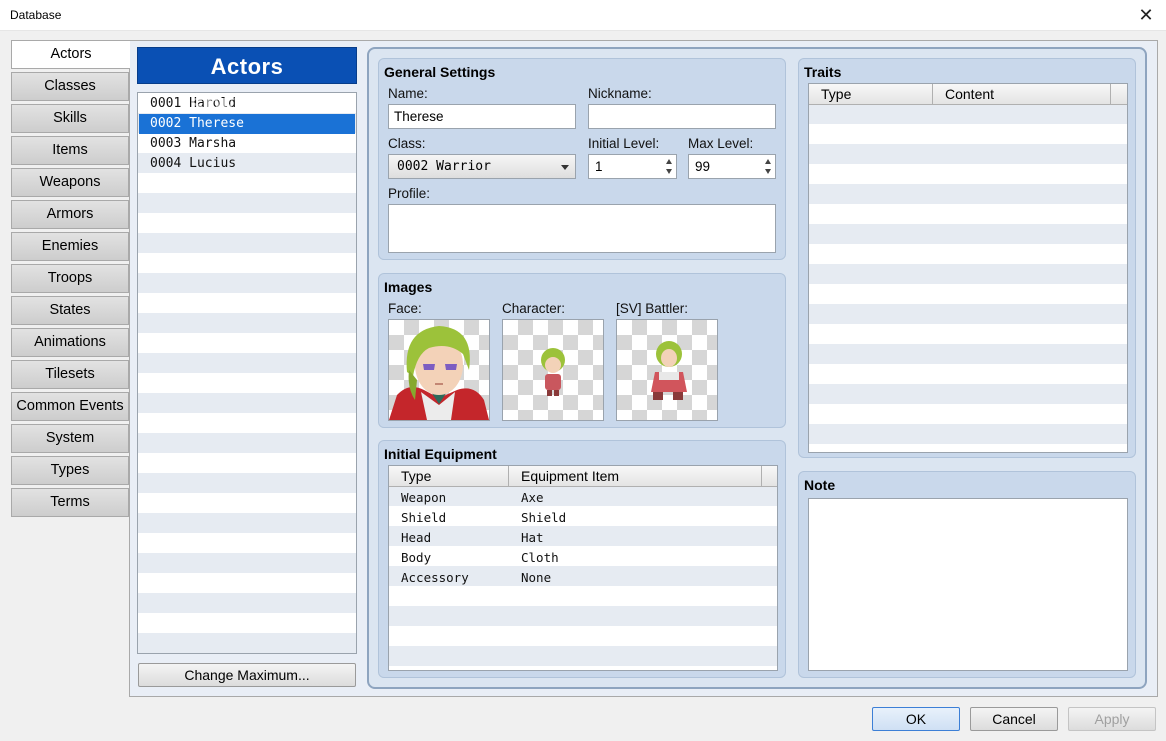  Describe the element at coordinates (599, 166) in the screenshot. I see `initial-level-value: 1` at that location.